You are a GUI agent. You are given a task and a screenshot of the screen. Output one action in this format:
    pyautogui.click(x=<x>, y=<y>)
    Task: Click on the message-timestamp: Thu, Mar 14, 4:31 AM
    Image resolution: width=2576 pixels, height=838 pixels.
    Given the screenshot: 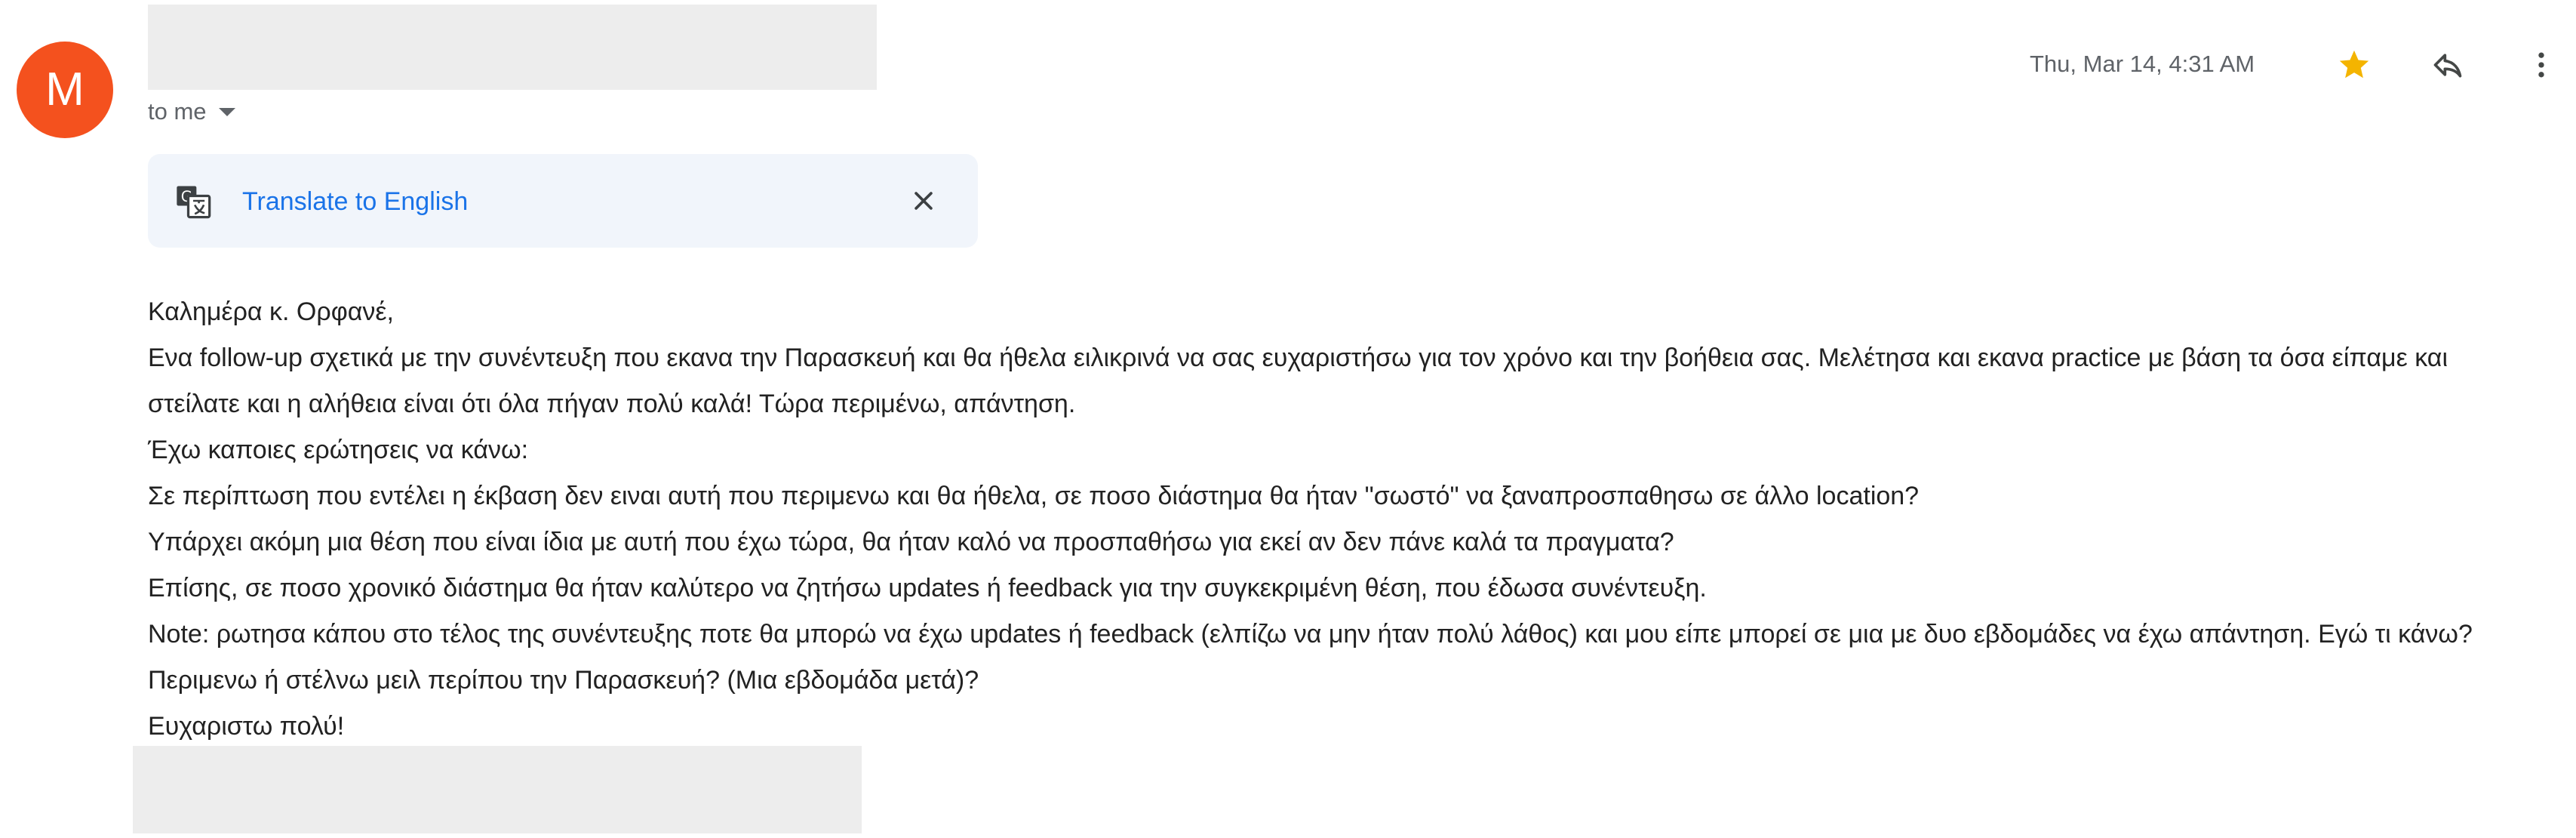 What is the action you would take?
    pyautogui.click(x=2142, y=64)
    